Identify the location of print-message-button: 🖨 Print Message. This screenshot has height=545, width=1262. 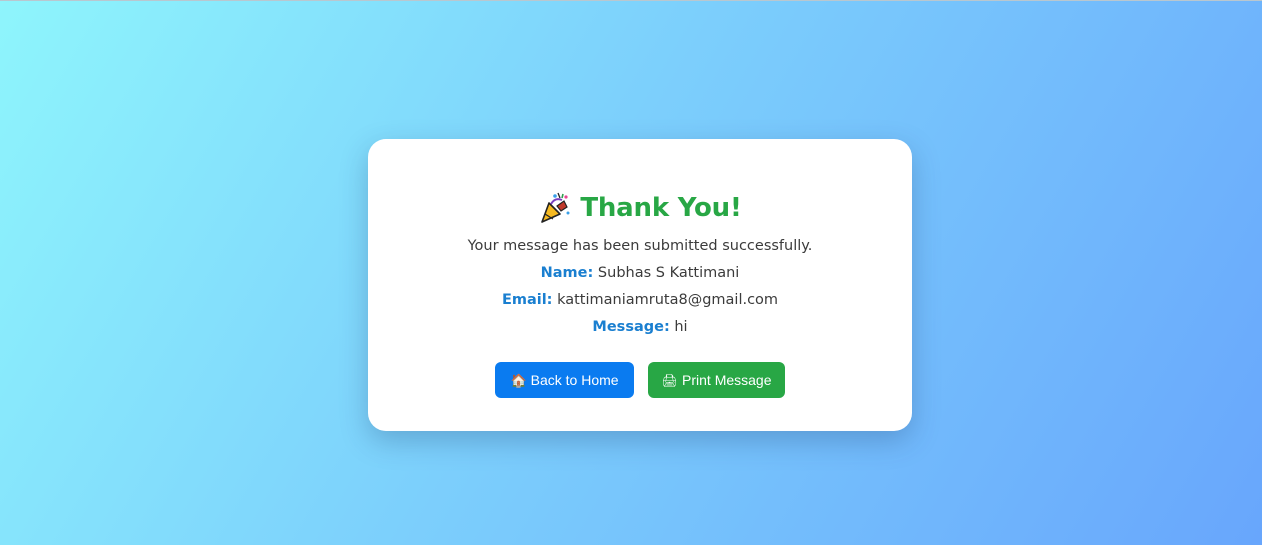
(716, 380).